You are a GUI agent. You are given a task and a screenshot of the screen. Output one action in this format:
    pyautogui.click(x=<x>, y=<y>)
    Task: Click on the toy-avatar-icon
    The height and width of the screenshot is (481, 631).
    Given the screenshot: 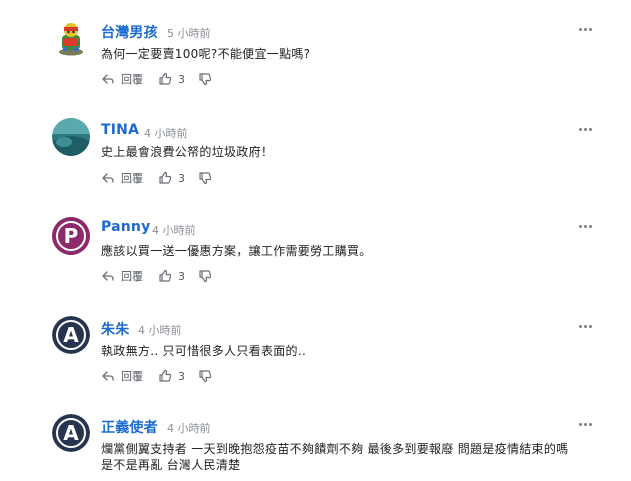 What is the action you would take?
    pyautogui.click(x=71, y=39)
    